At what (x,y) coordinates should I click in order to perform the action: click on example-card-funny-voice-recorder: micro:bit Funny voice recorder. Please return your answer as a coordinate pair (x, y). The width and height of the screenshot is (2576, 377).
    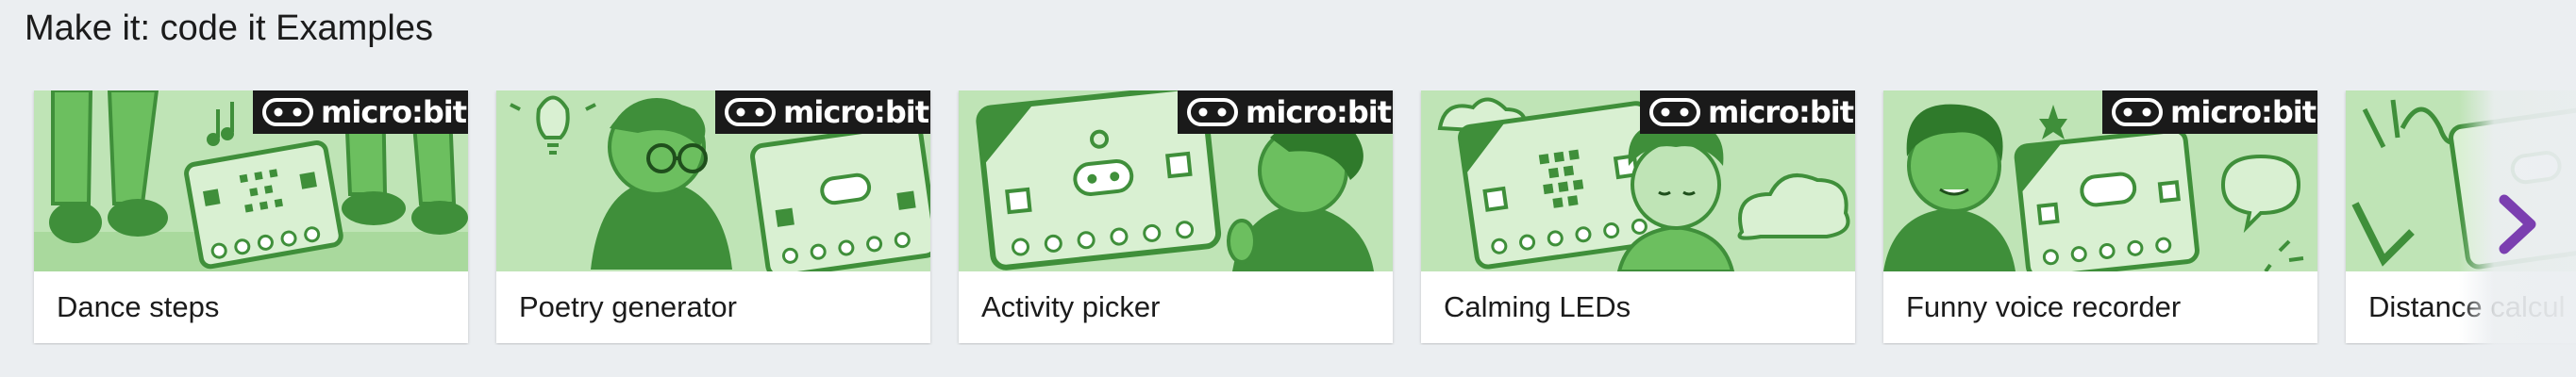
    Looking at the image, I should click on (2100, 217).